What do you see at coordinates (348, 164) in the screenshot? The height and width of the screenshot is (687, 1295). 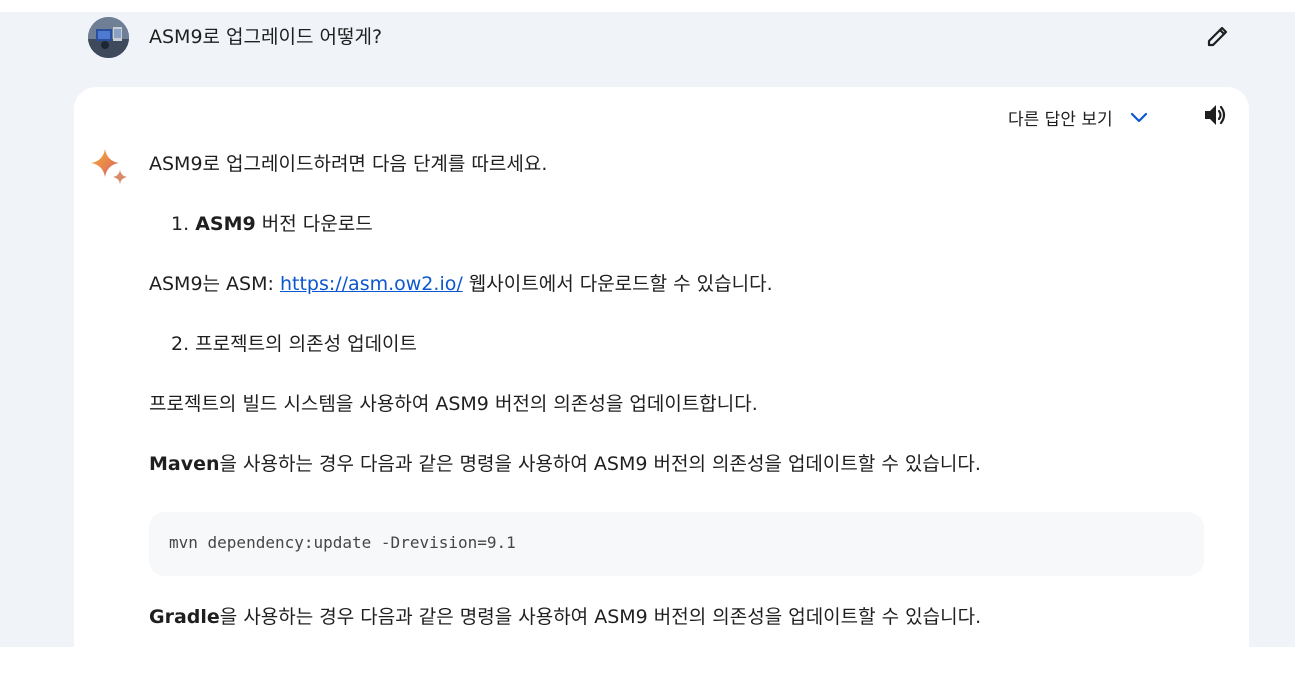 I see `intro-paragraph: ASM9로 업그레이드하려면 다음 단계를 따르세요.` at bounding box center [348, 164].